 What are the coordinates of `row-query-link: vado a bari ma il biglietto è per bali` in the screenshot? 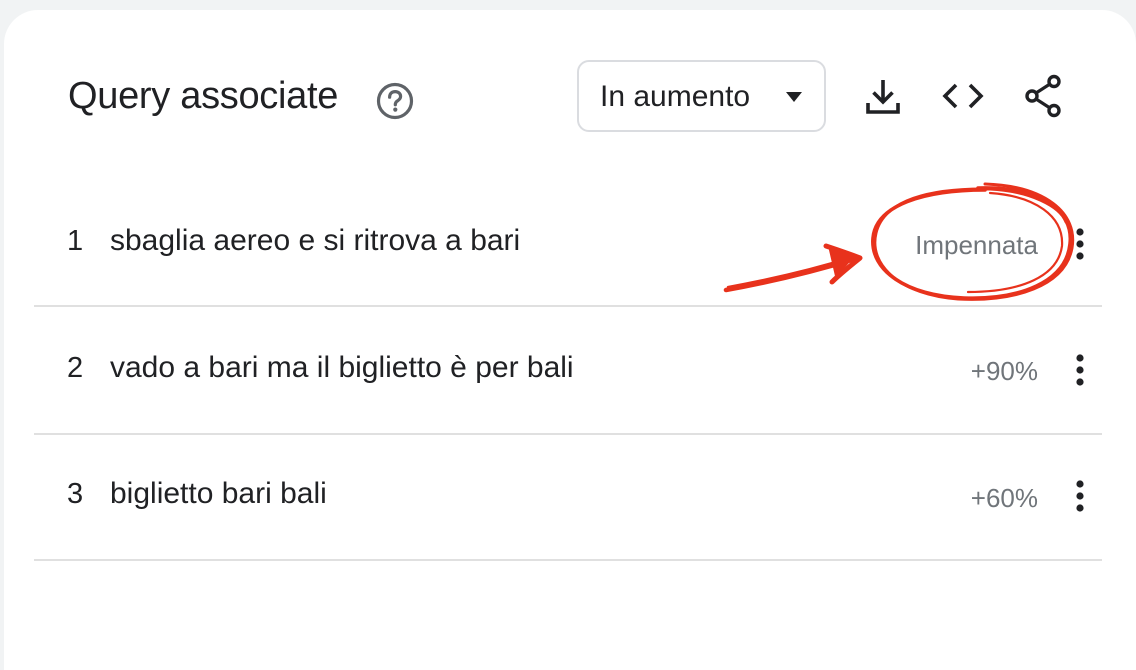 It's located at (342, 368).